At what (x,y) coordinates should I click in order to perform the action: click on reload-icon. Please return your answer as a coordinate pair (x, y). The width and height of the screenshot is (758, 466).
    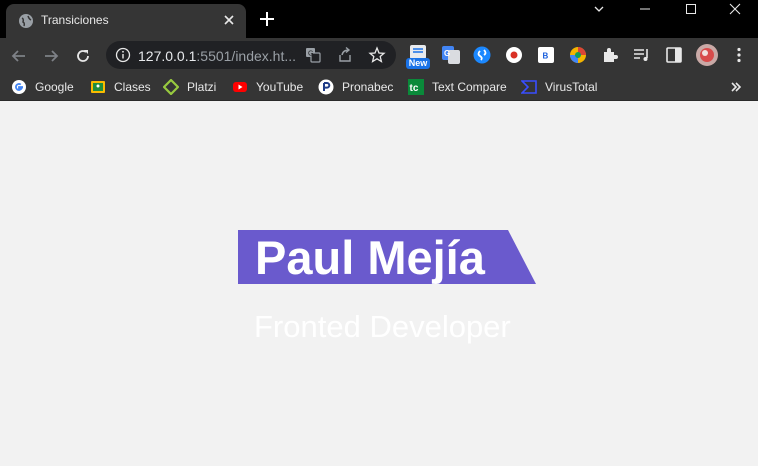
    Looking at the image, I should click on (83, 56).